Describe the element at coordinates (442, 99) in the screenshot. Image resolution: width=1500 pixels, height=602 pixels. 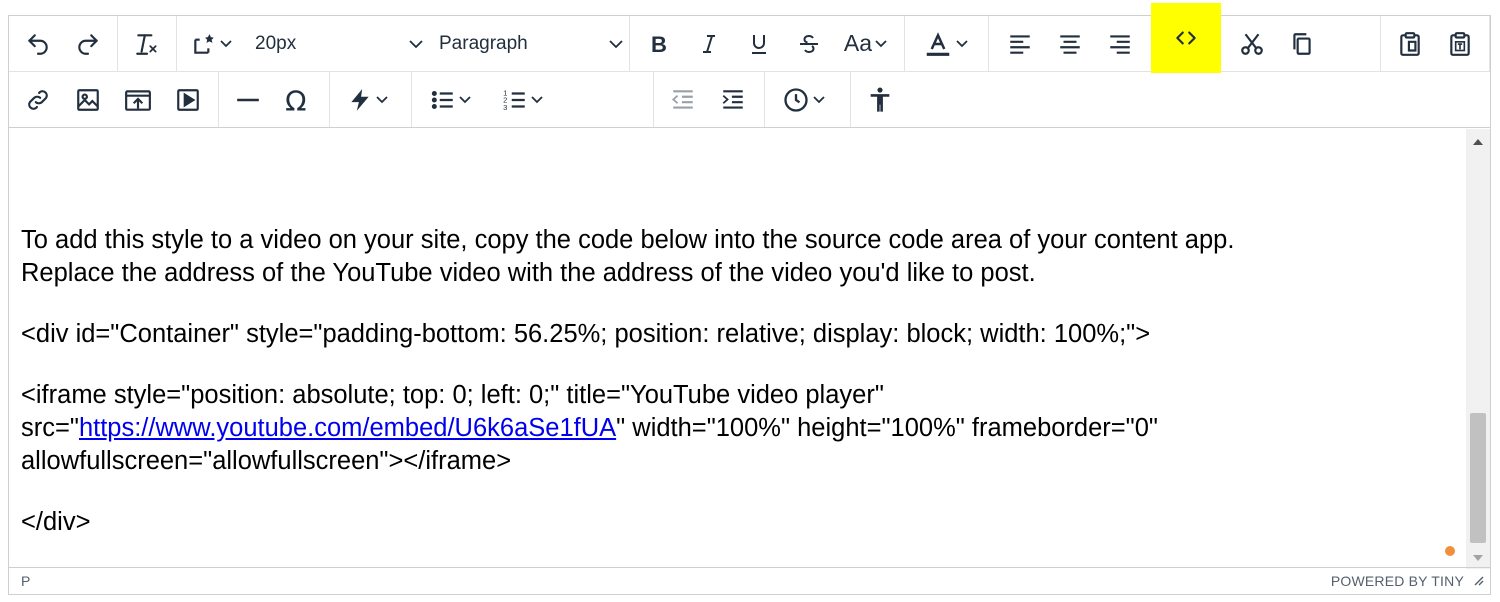
I see `bullet-list-icon` at that location.